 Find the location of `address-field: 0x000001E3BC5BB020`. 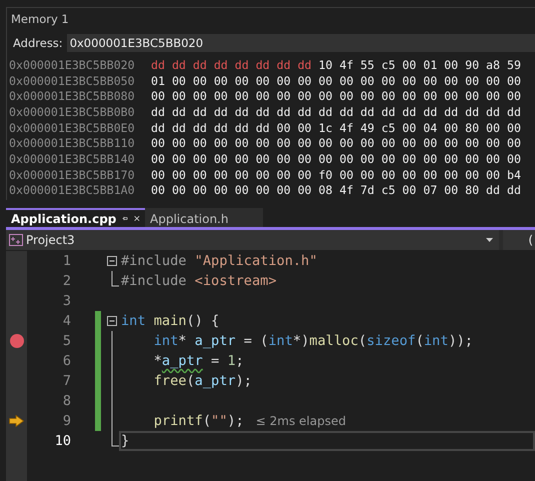

address-field: 0x000001E3BC5BB020 is located at coordinates (300, 43).